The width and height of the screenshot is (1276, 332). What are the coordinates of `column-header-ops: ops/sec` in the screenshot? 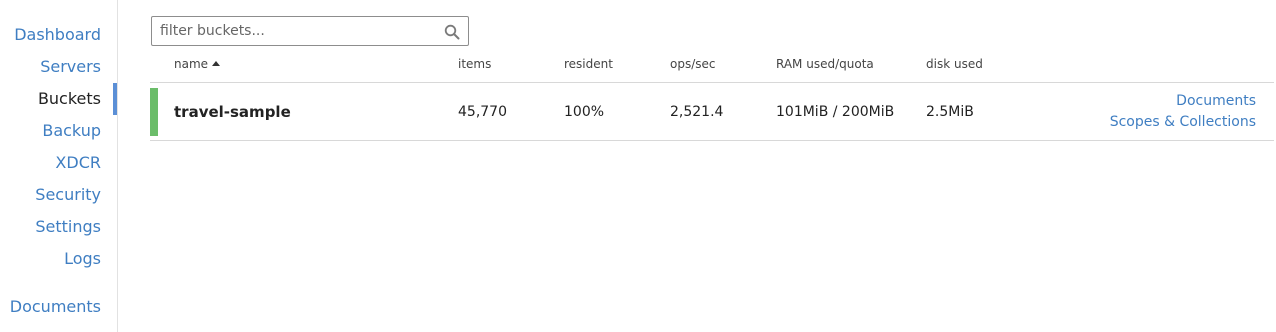 It's located at (693, 64).